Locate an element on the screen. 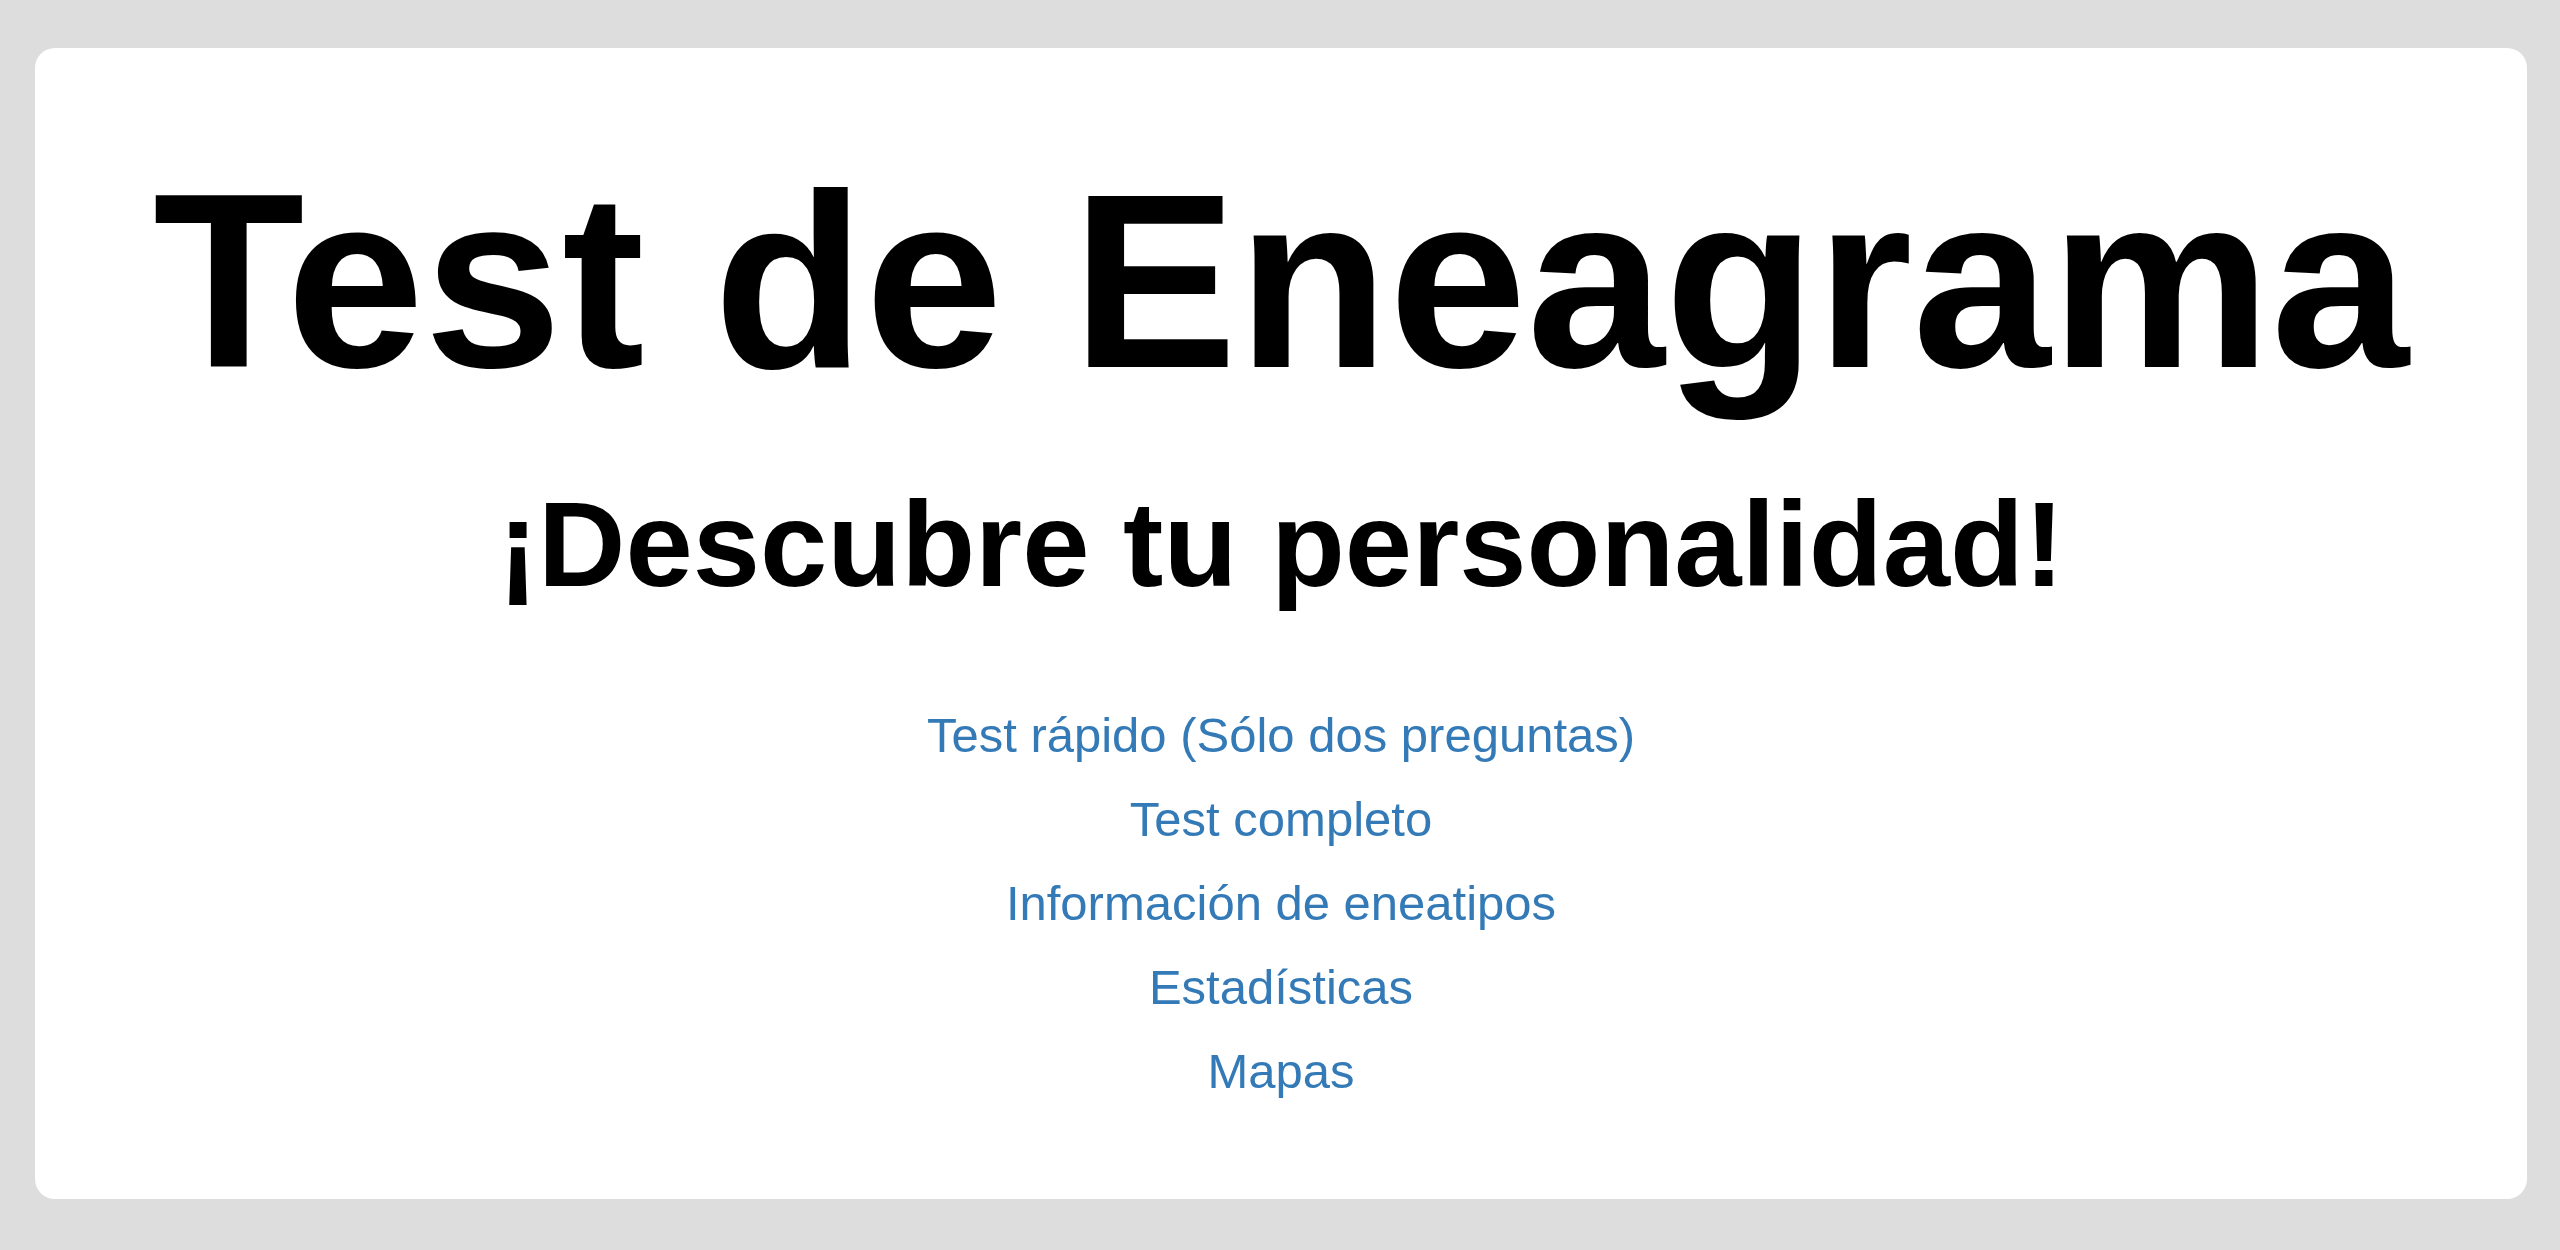 This screenshot has height=1250, width=2560. nav-link: Test completo is located at coordinates (1281, 819).